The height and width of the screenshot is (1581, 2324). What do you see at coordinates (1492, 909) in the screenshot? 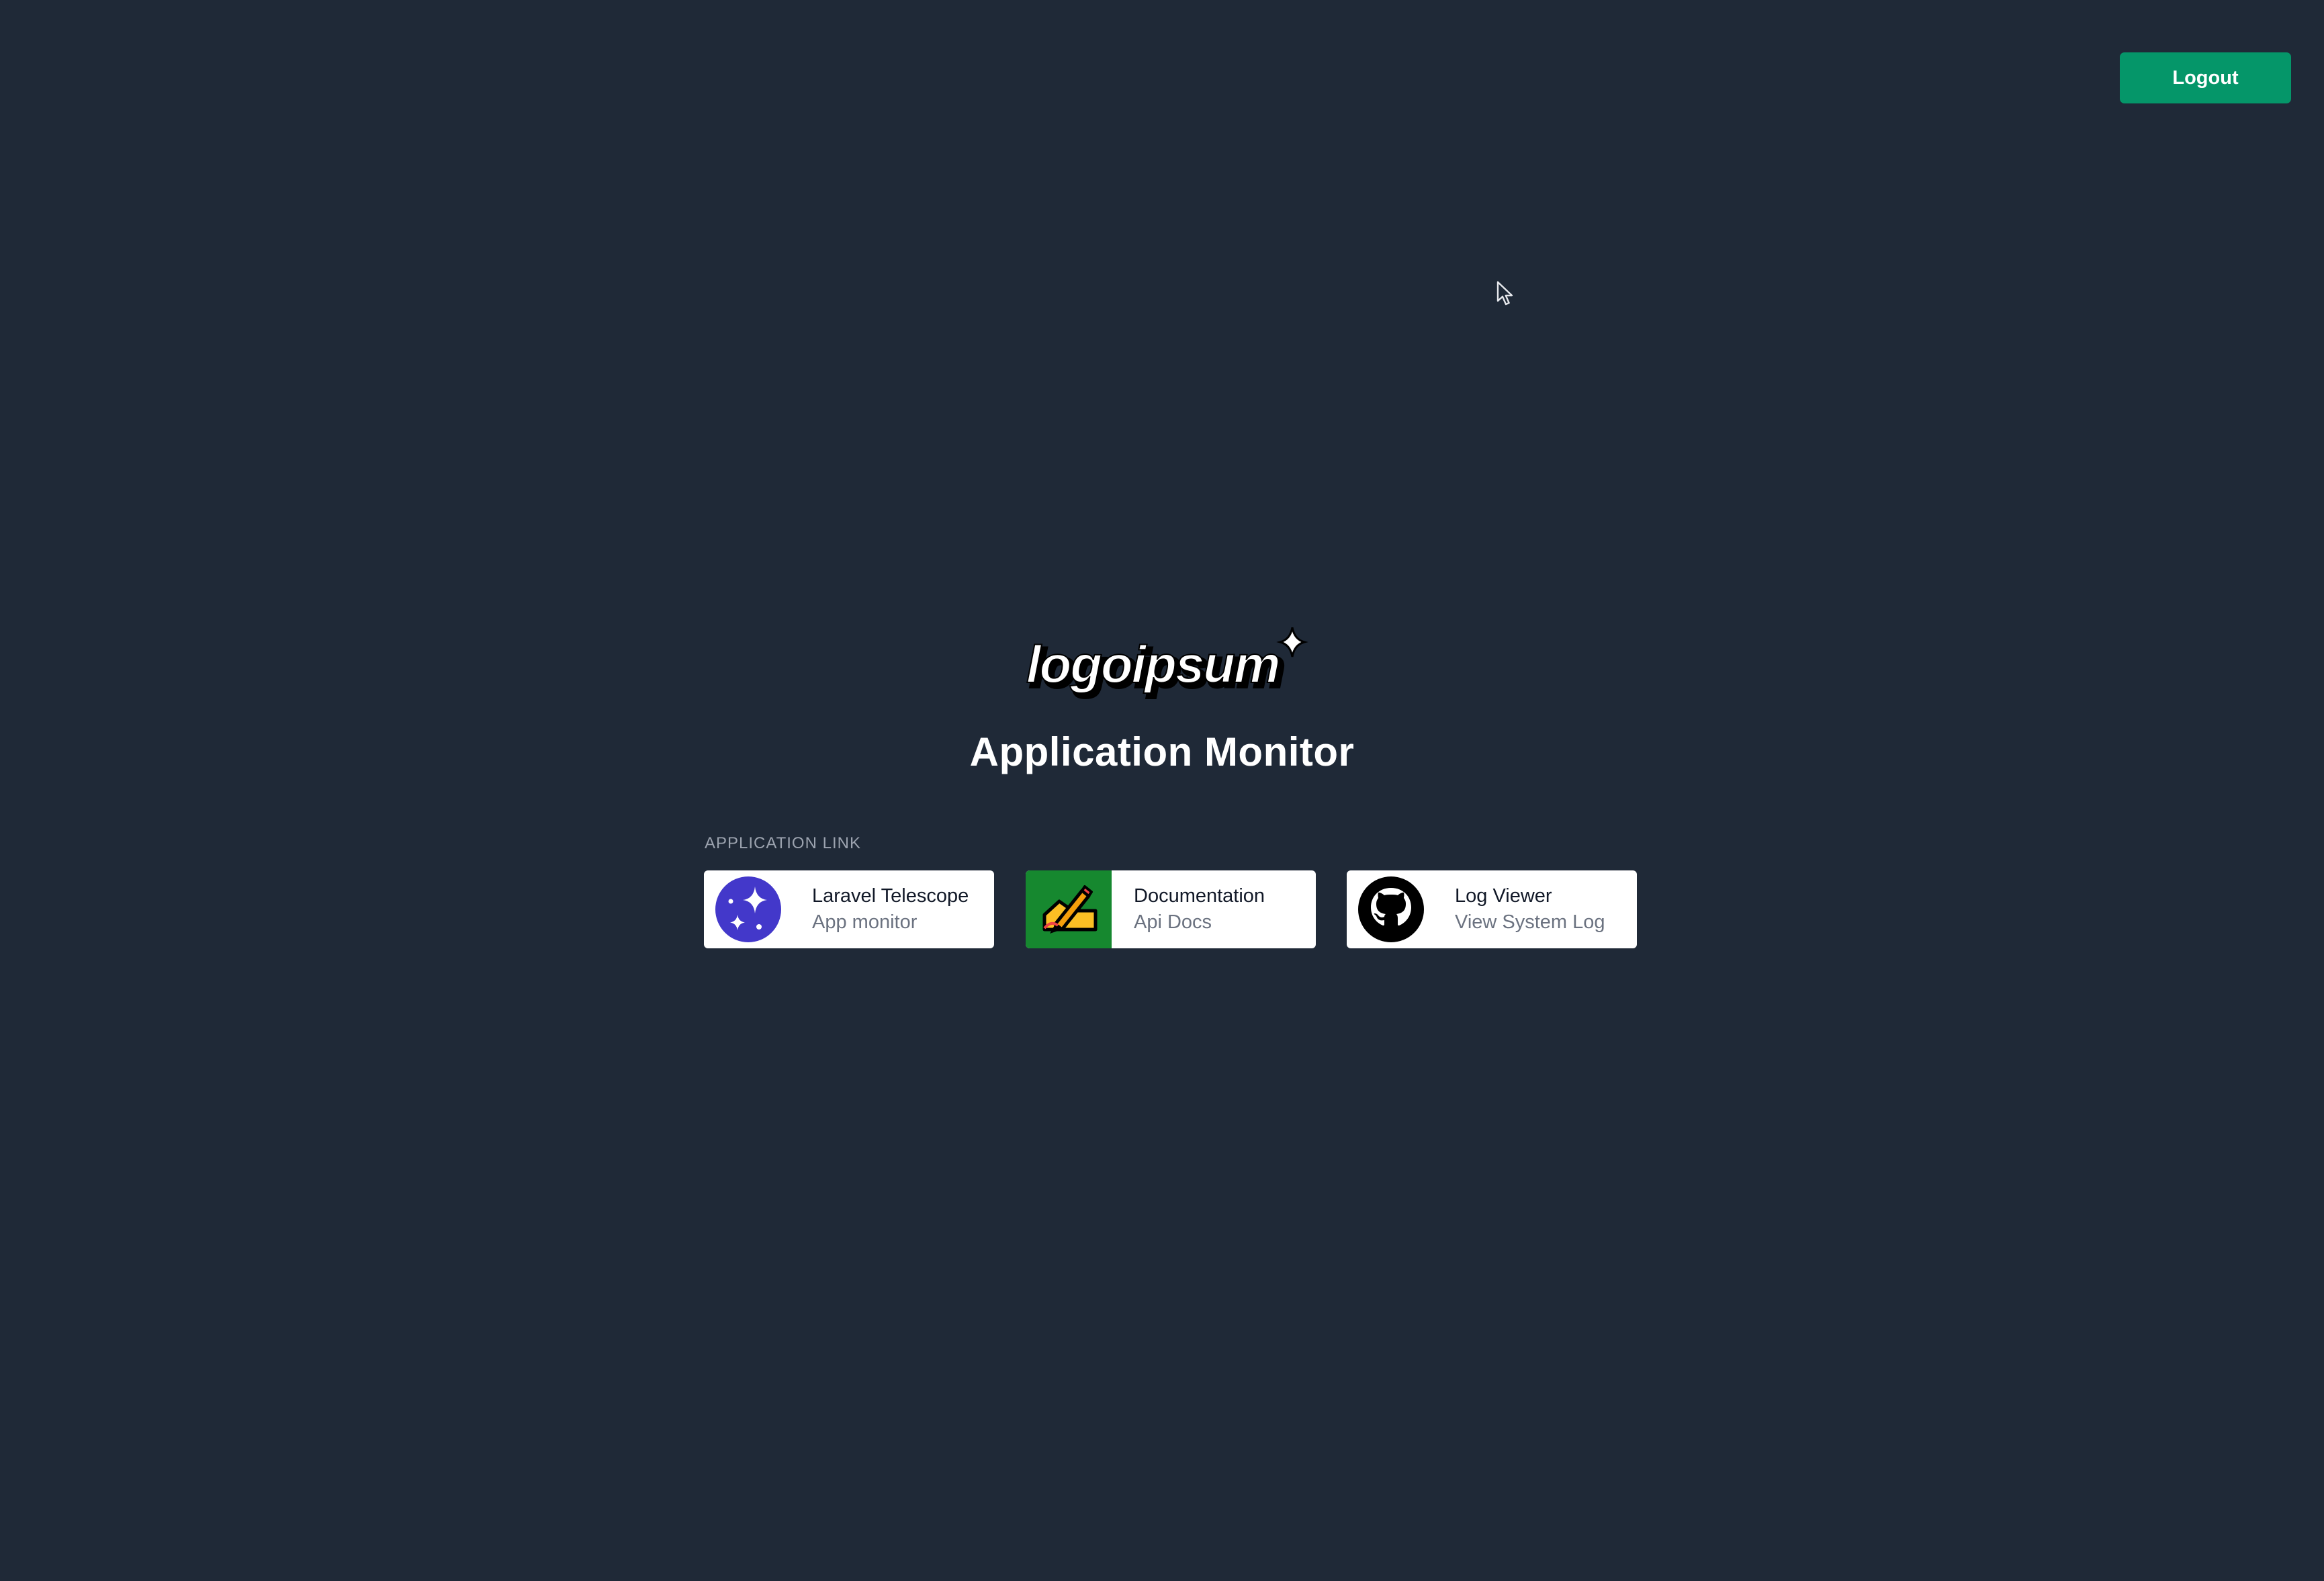
I see `link-card-log-viewer: Log Viewer View System Log` at bounding box center [1492, 909].